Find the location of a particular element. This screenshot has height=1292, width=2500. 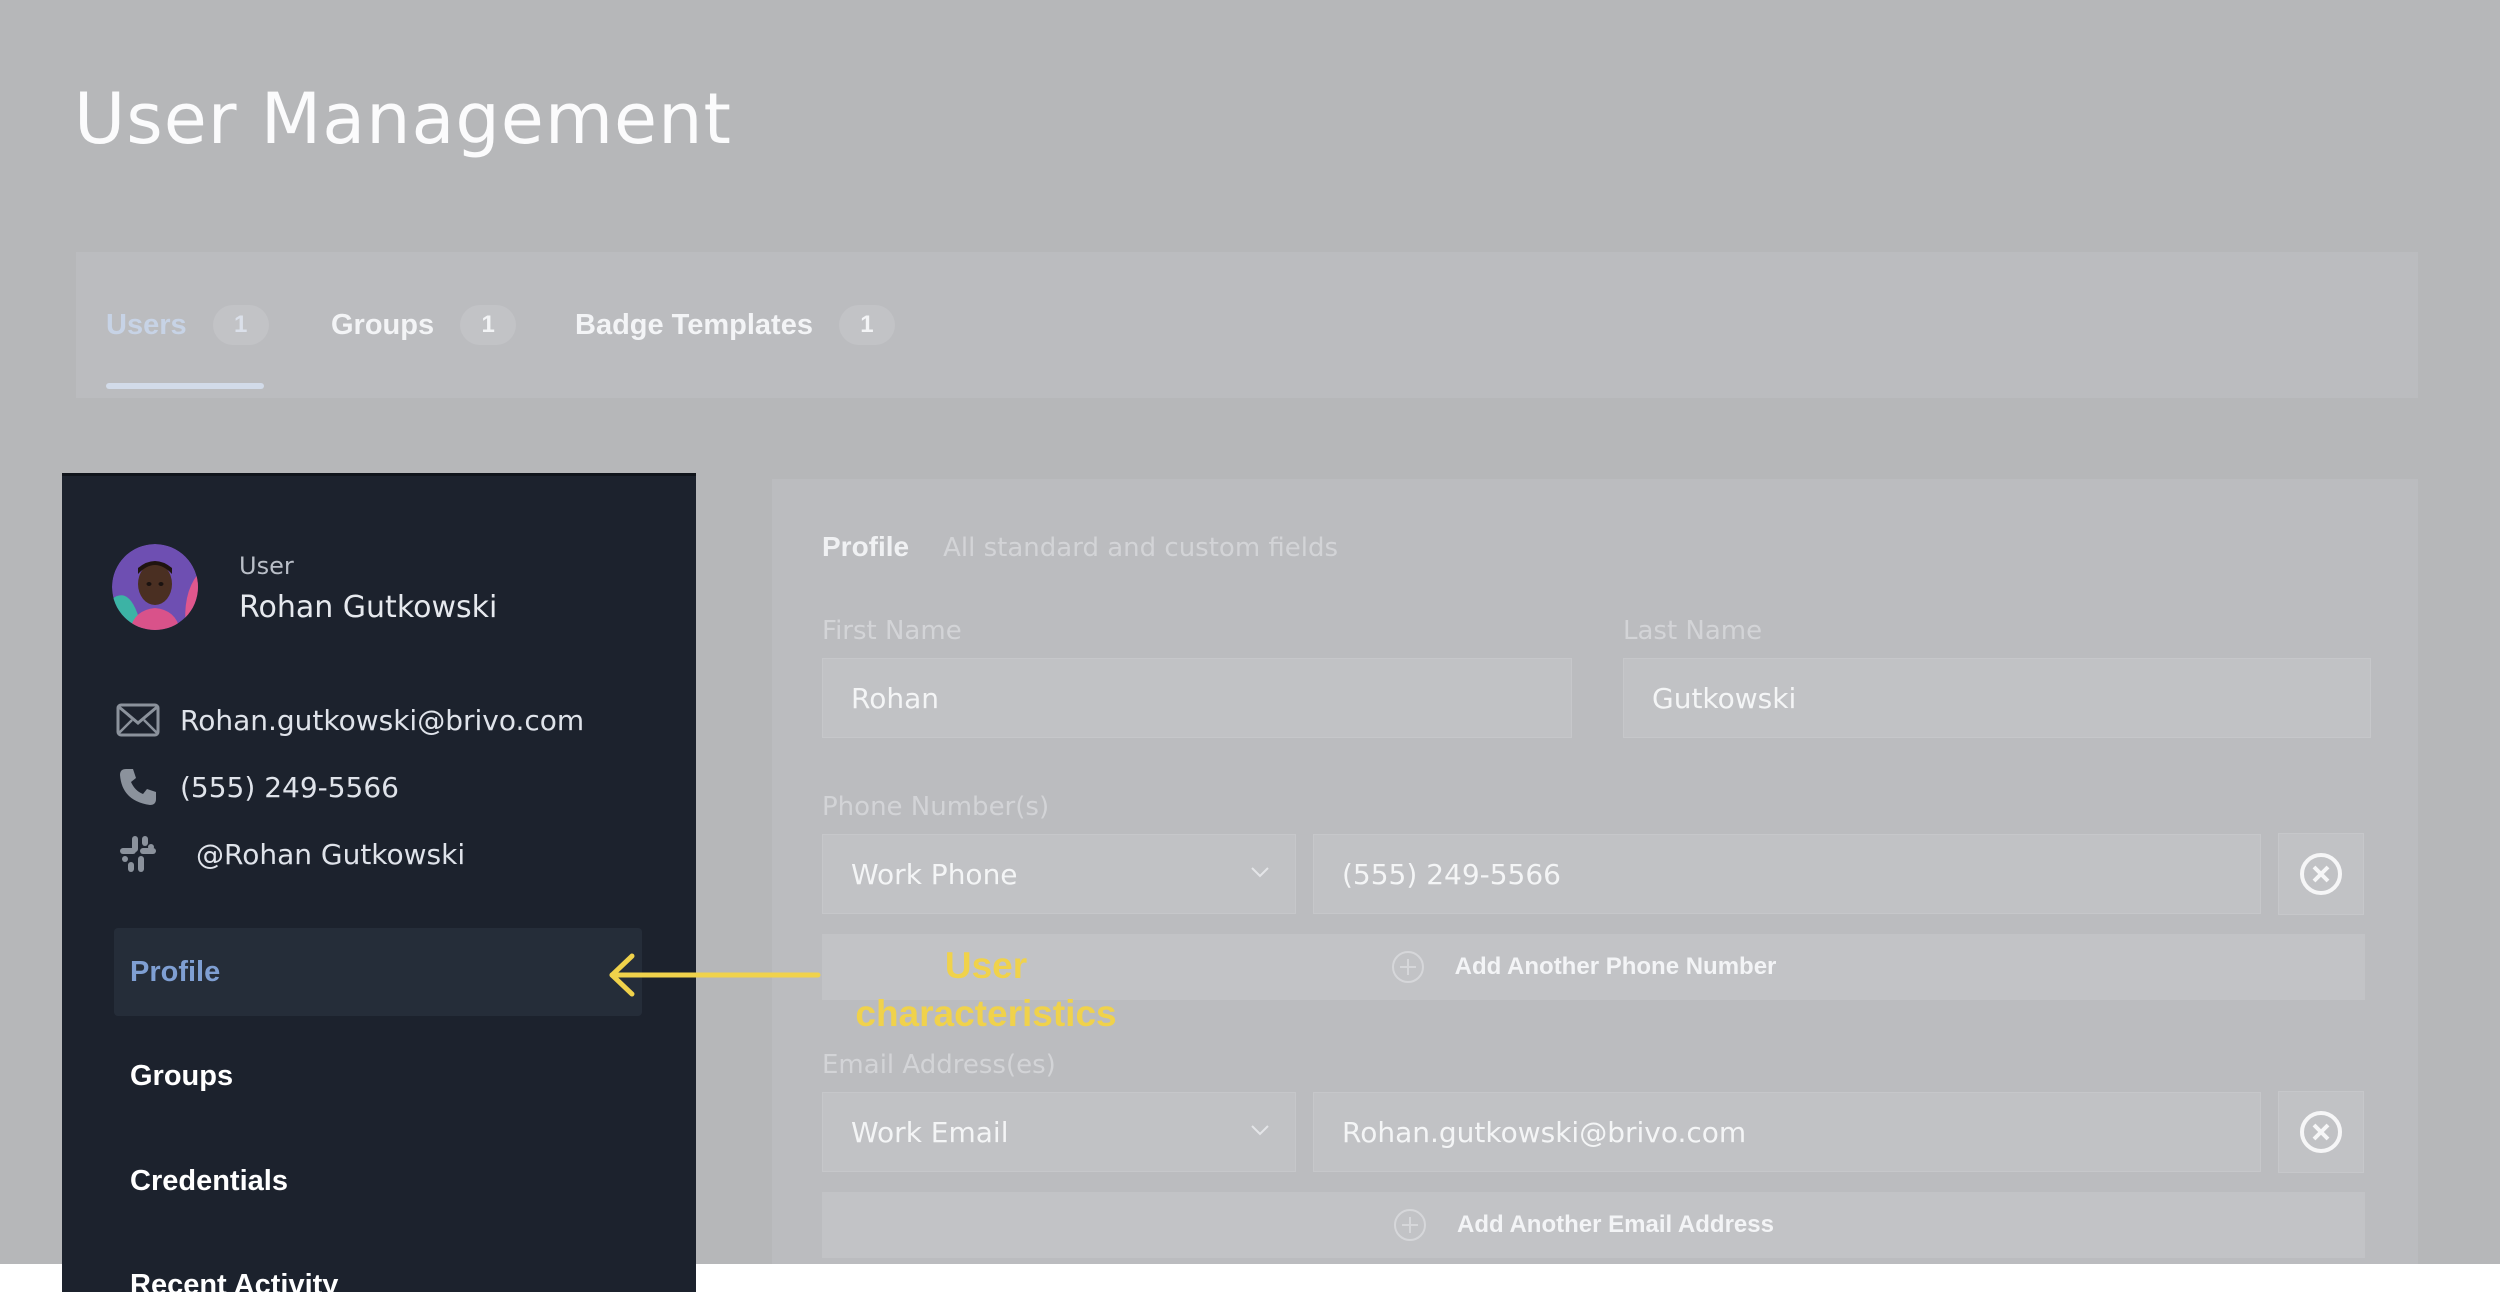

sidebar-item-recent-activity: Recent Activity is located at coordinates (378, 1266).